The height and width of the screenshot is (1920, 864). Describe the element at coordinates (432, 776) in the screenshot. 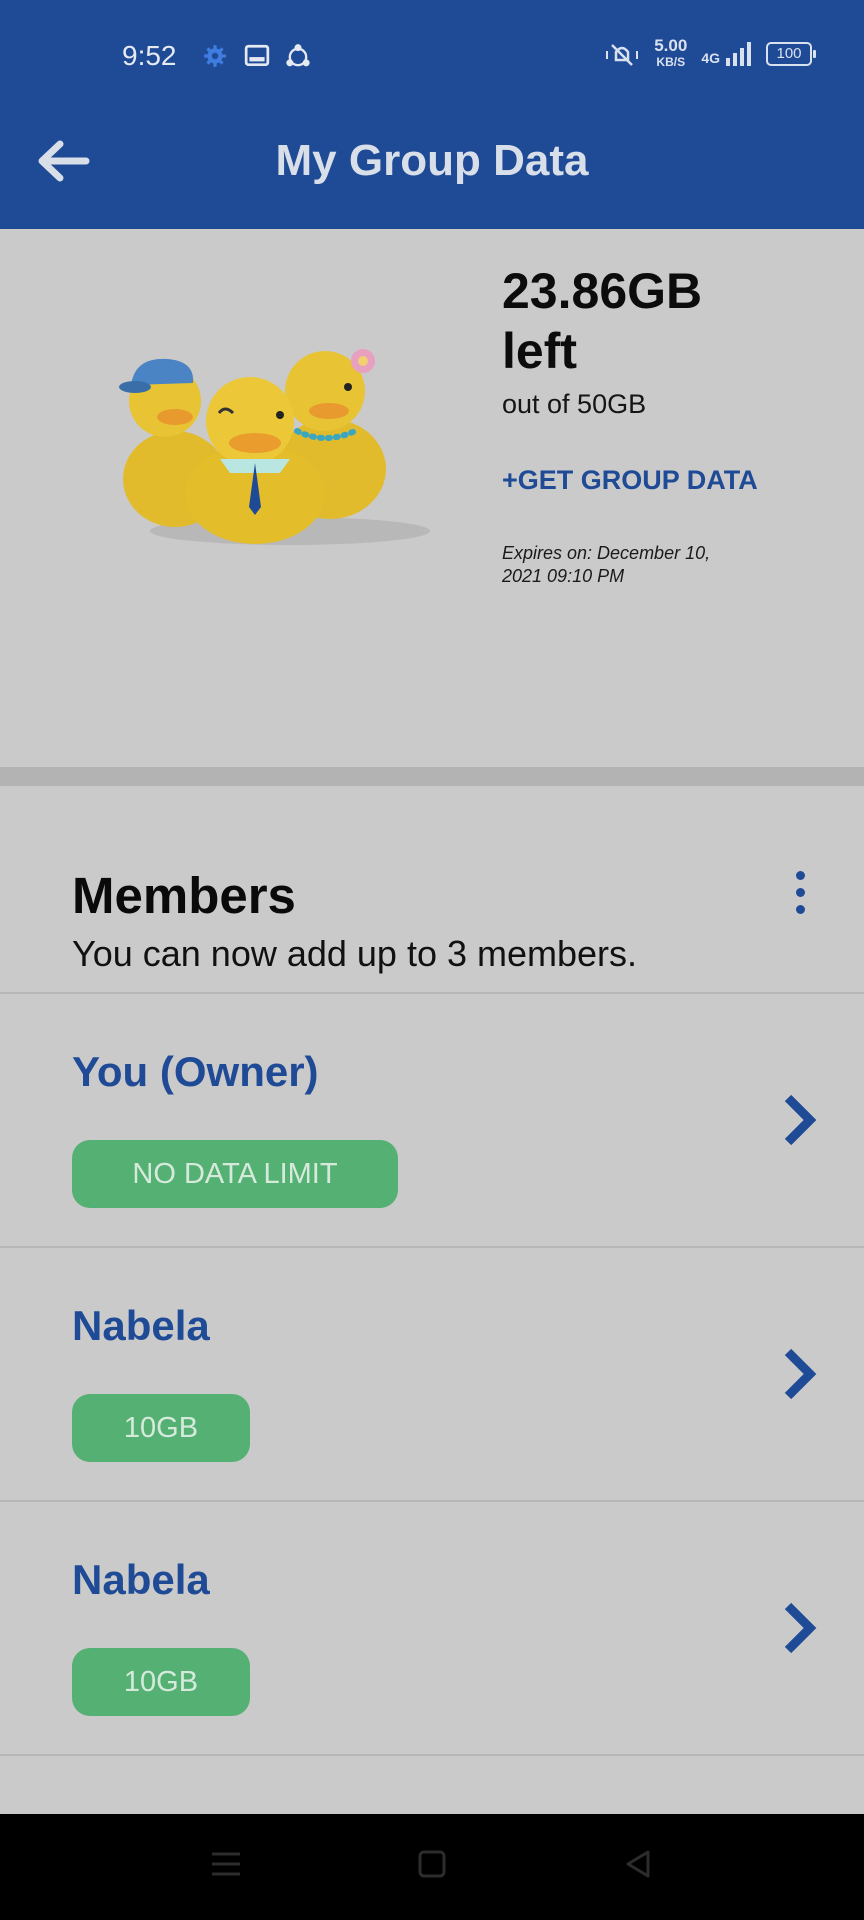

I see `section-divider` at that location.